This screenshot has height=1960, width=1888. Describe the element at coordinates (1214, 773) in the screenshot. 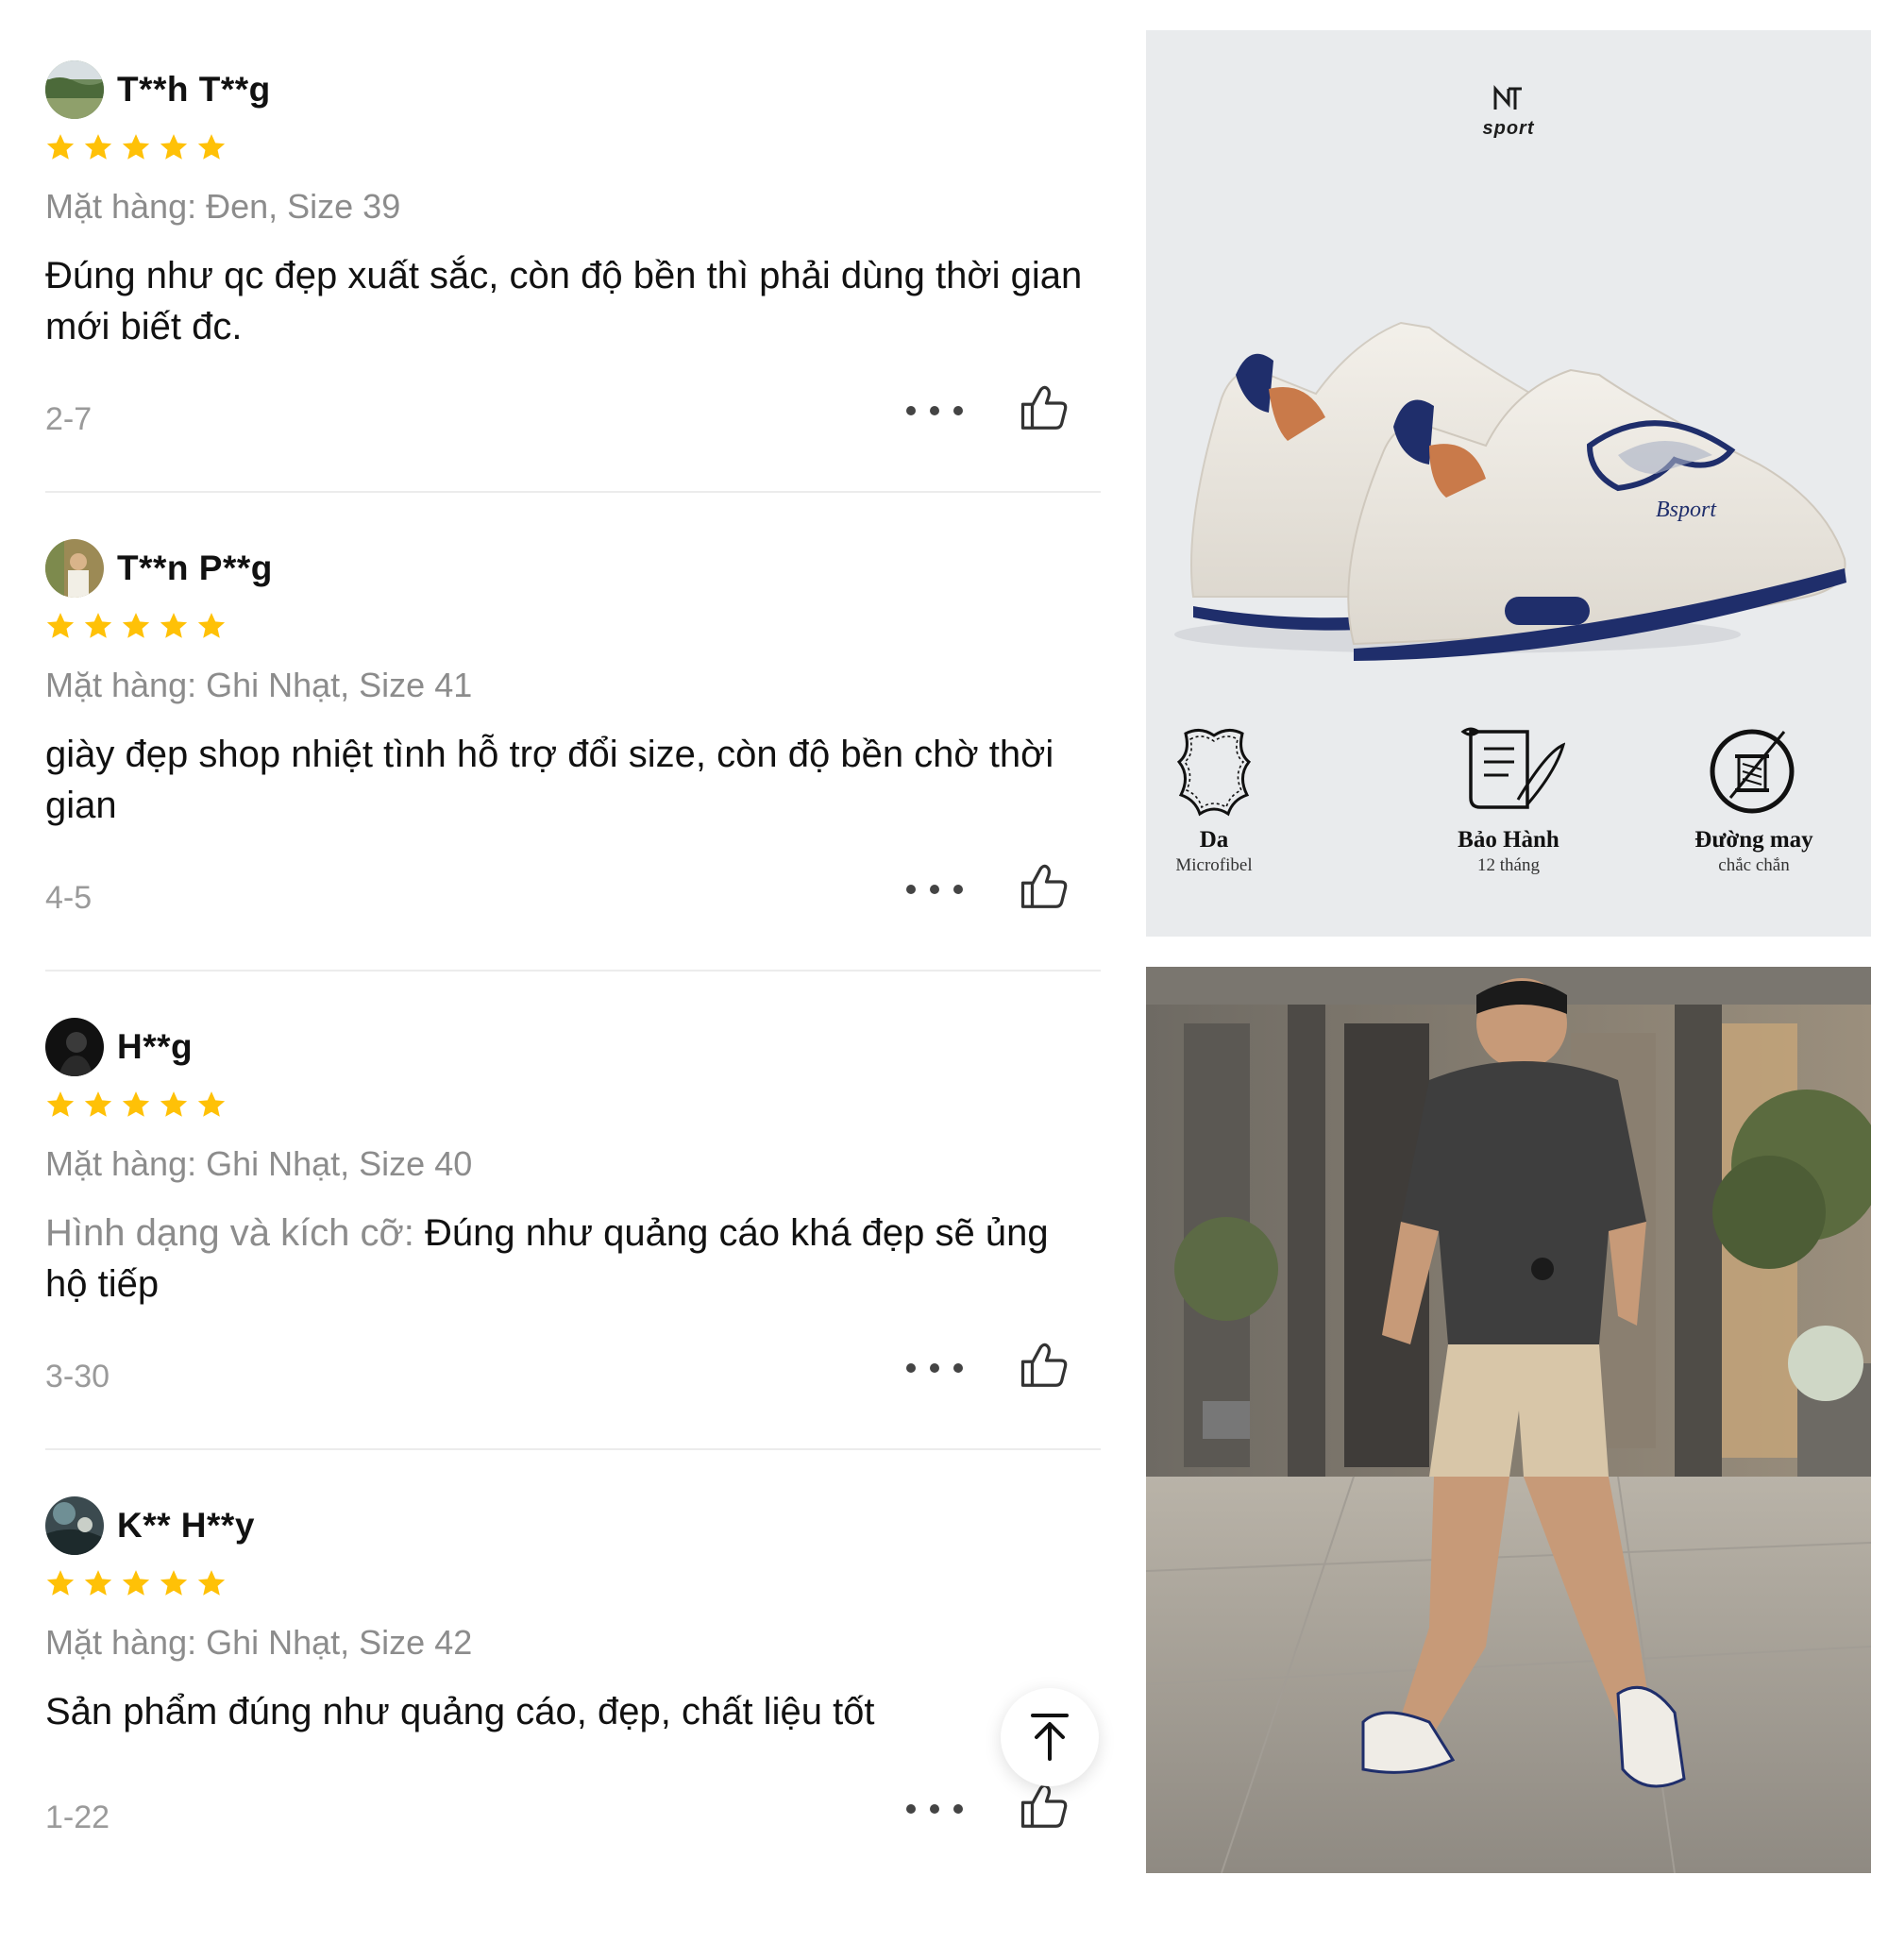

I see `leather-hide-icon` at that location.